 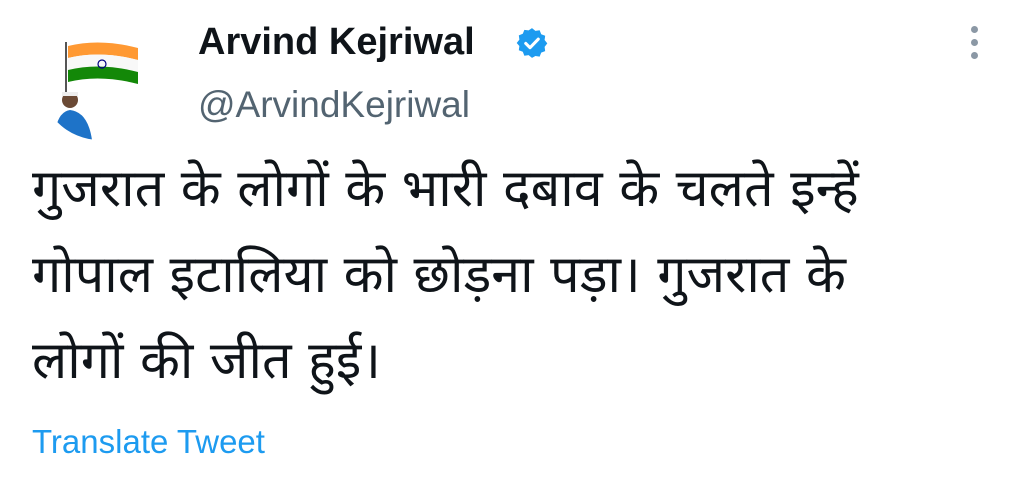 I want to click on tweet-text-line: गोपाल इटालिया को छोड़ना पड़ा। गुजरात के, so click(x=439, y=275).